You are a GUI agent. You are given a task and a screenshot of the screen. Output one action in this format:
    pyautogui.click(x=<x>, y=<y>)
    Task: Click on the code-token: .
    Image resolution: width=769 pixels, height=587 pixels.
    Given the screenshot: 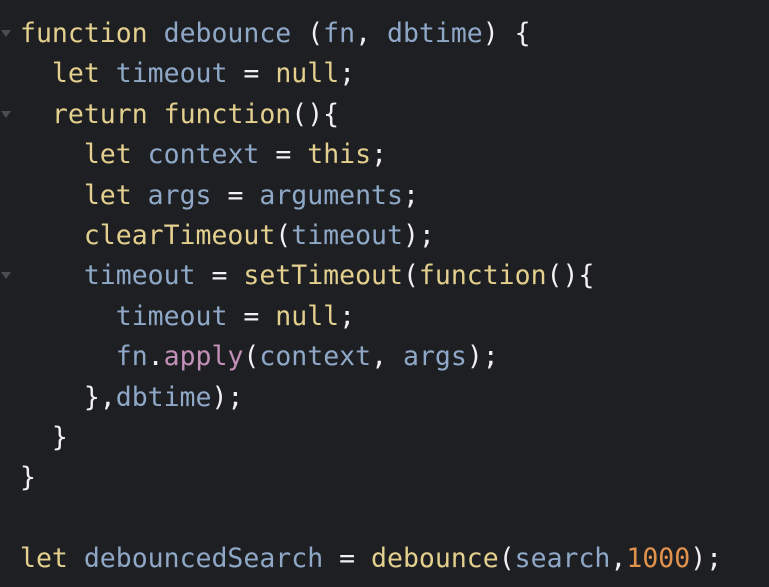 What is the action you would take?
    pyautogui.click(x=155, y=357)
    